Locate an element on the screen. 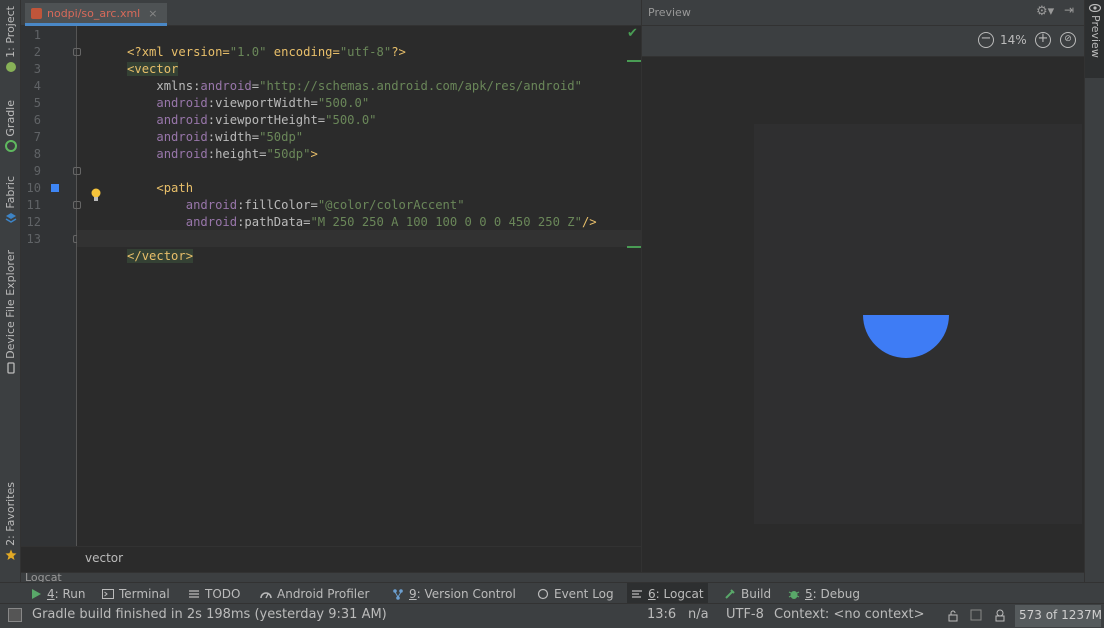 This screenshot has width=1104, height=628. todo-icon is located at coordinates (194, 593).